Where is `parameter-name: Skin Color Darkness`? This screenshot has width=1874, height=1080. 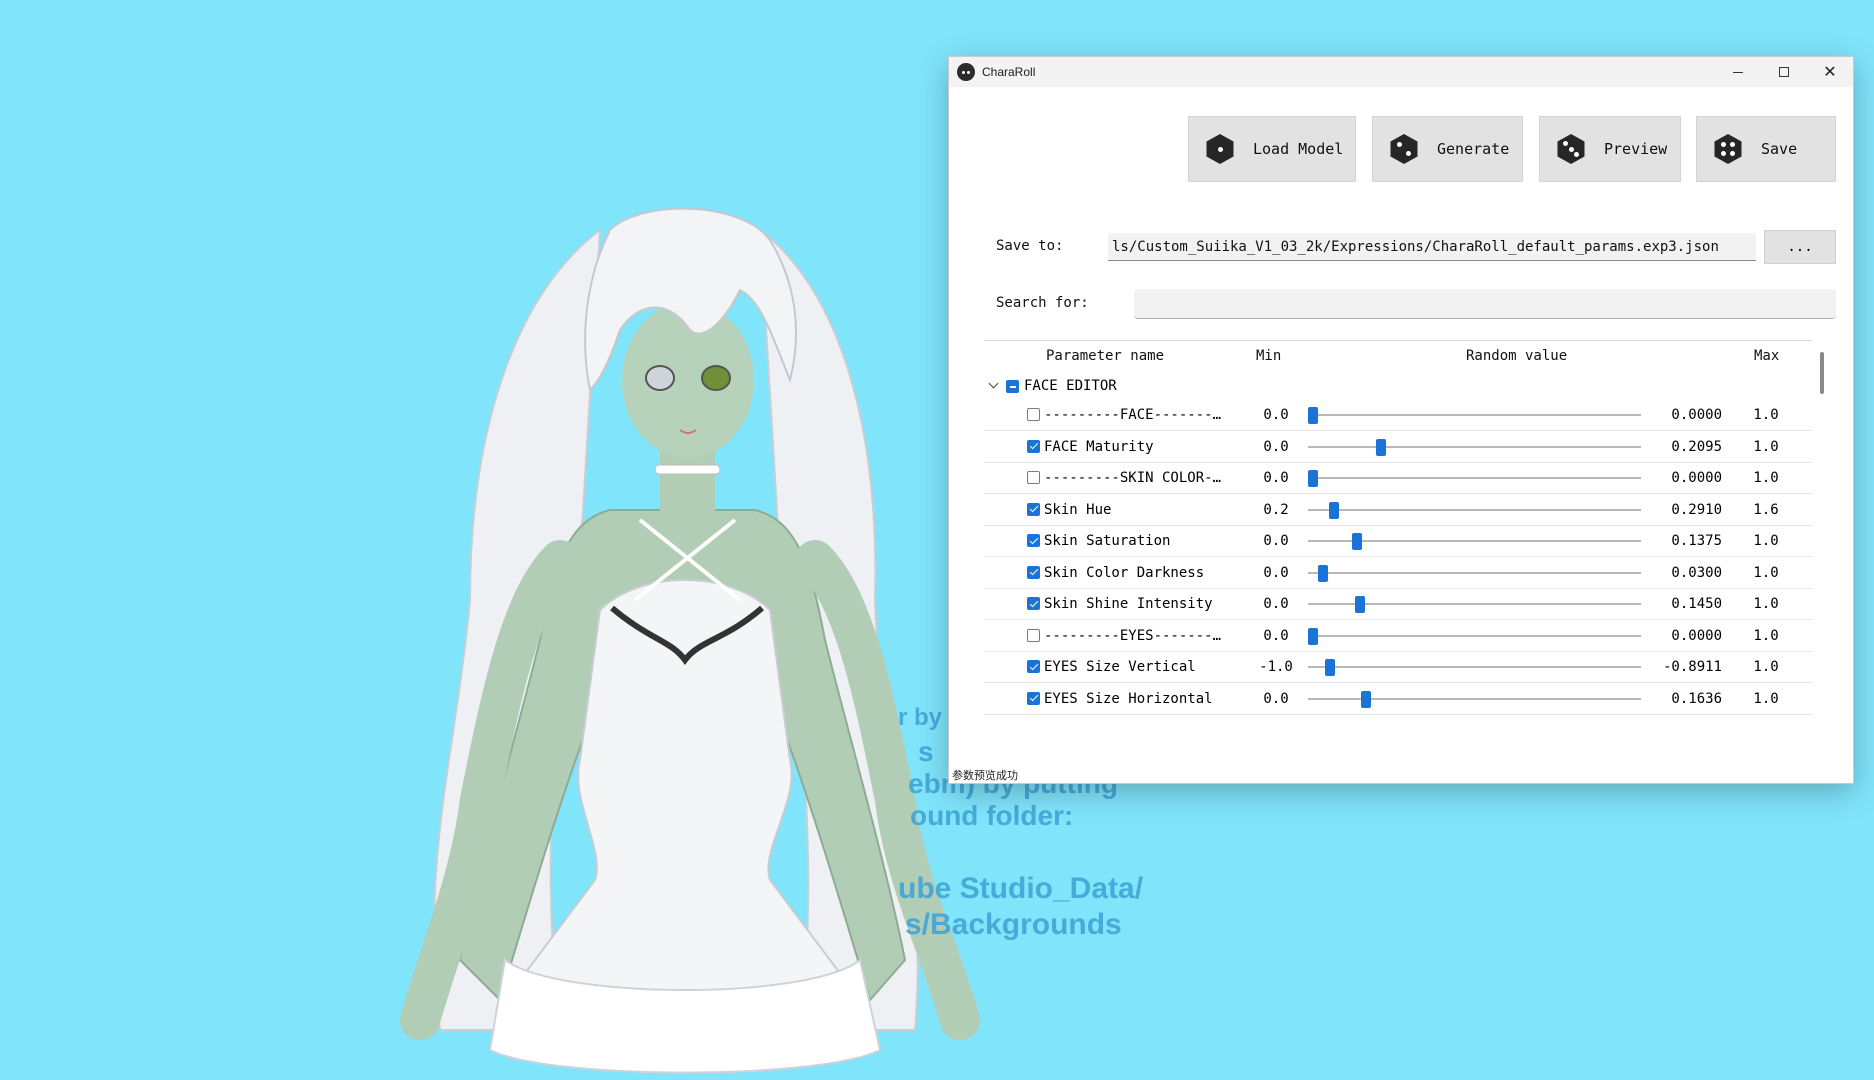 parameter-name: Skin Color Darkness is located at coordinates (1124, 572).